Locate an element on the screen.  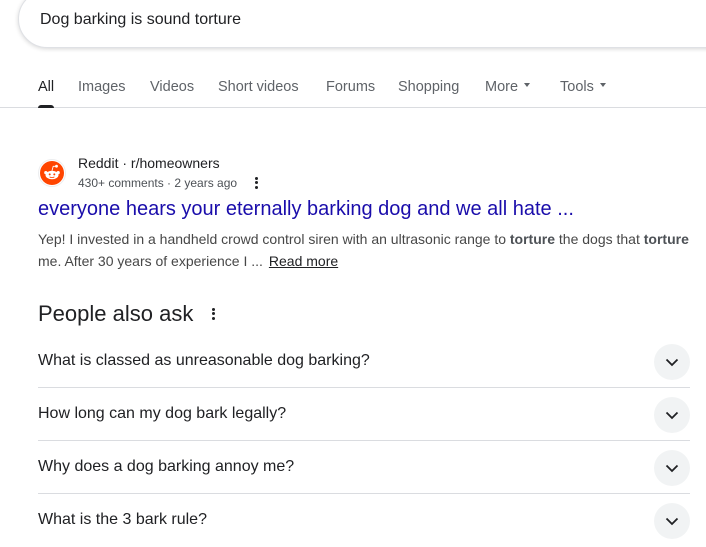
paa-question-text: How long can my dog bark legally? is located at coordinates (162, 413).